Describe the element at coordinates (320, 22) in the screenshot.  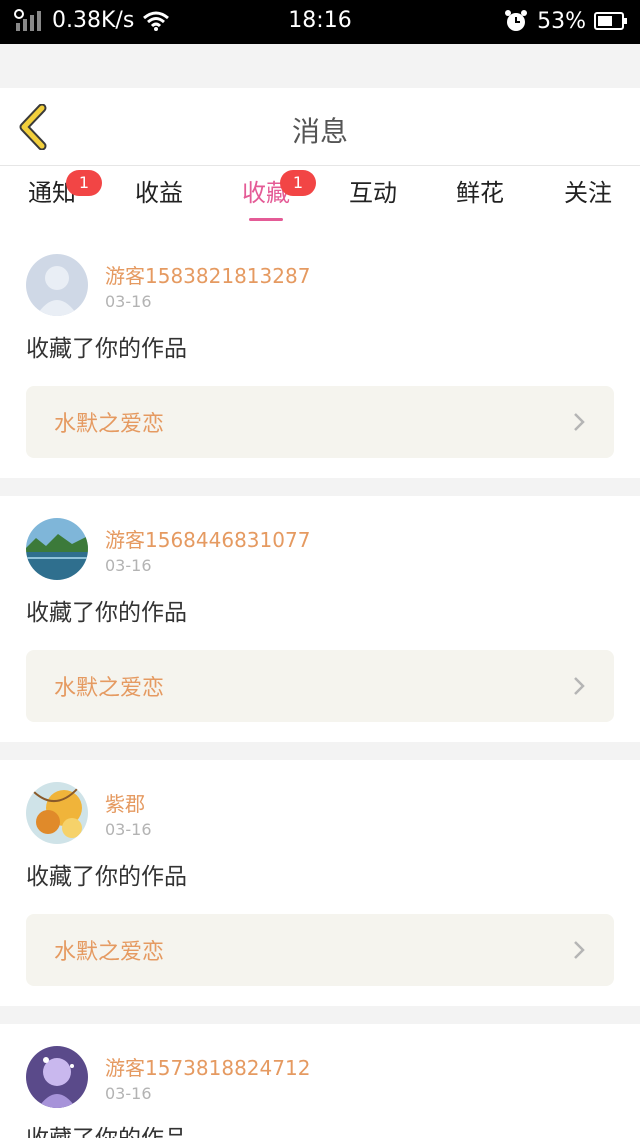
I see `status-bar: 0.38K/s 18:16 53%` at that location.